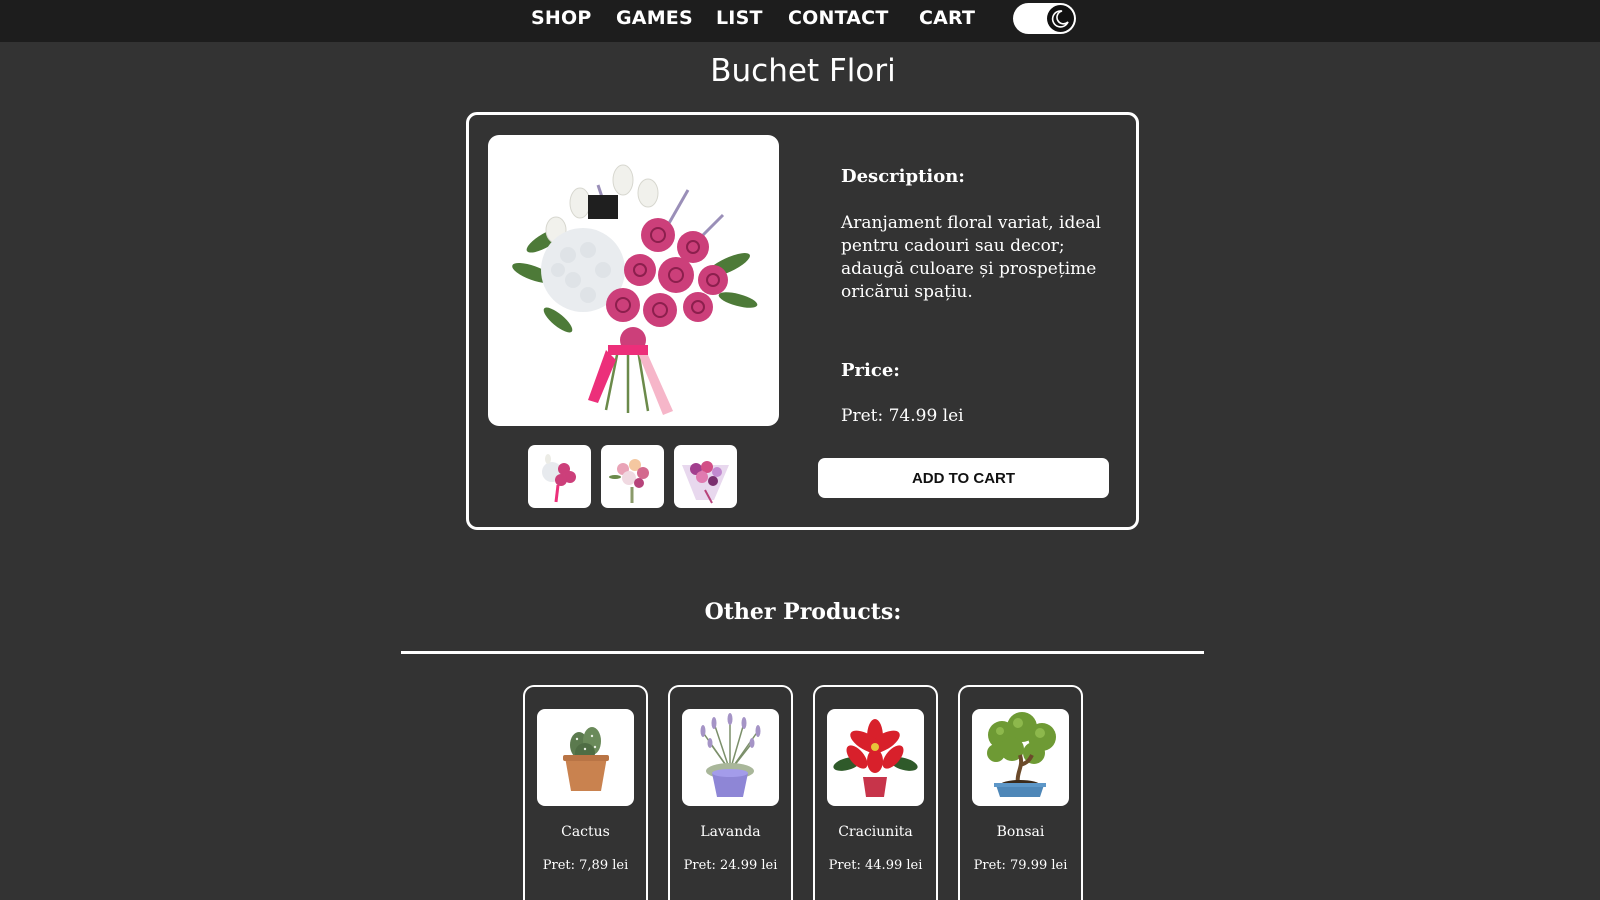 The height and width of the screenshot is (900, 1600). I want to click on product-name: Craciunita, so click(875, 832).